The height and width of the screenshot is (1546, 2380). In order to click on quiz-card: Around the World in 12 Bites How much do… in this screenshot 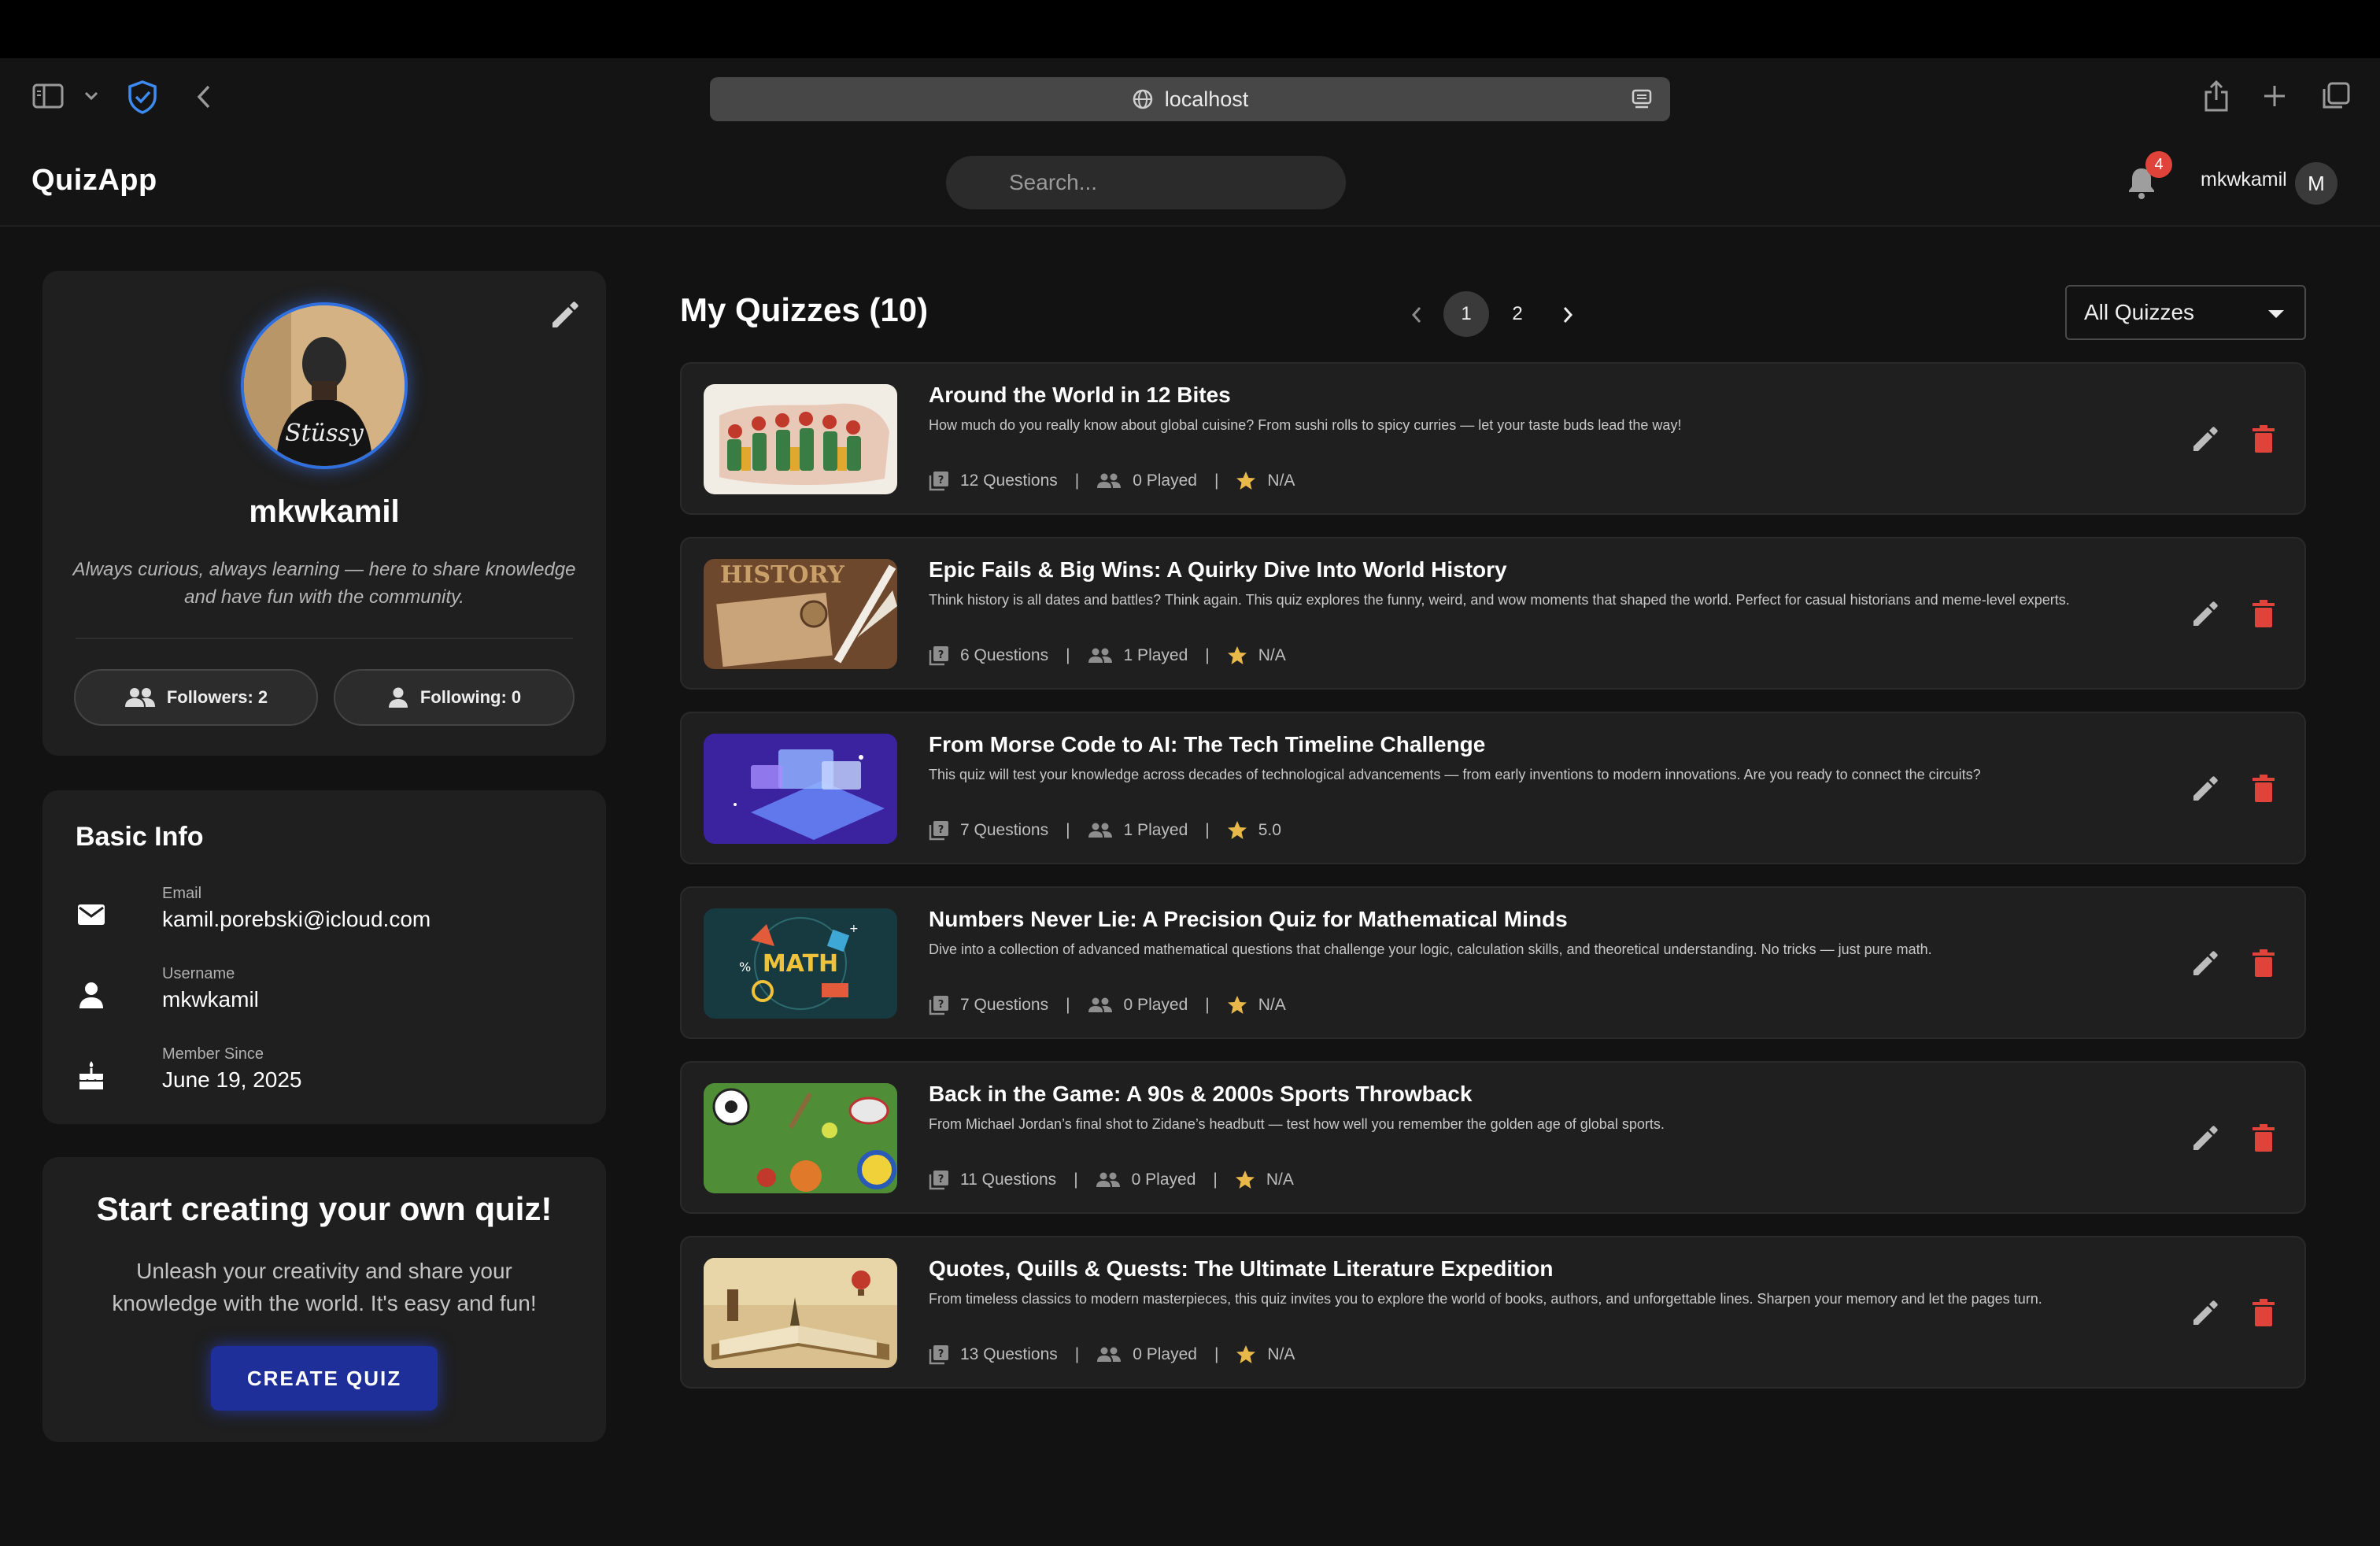, I will do `click(1493, 438)`.